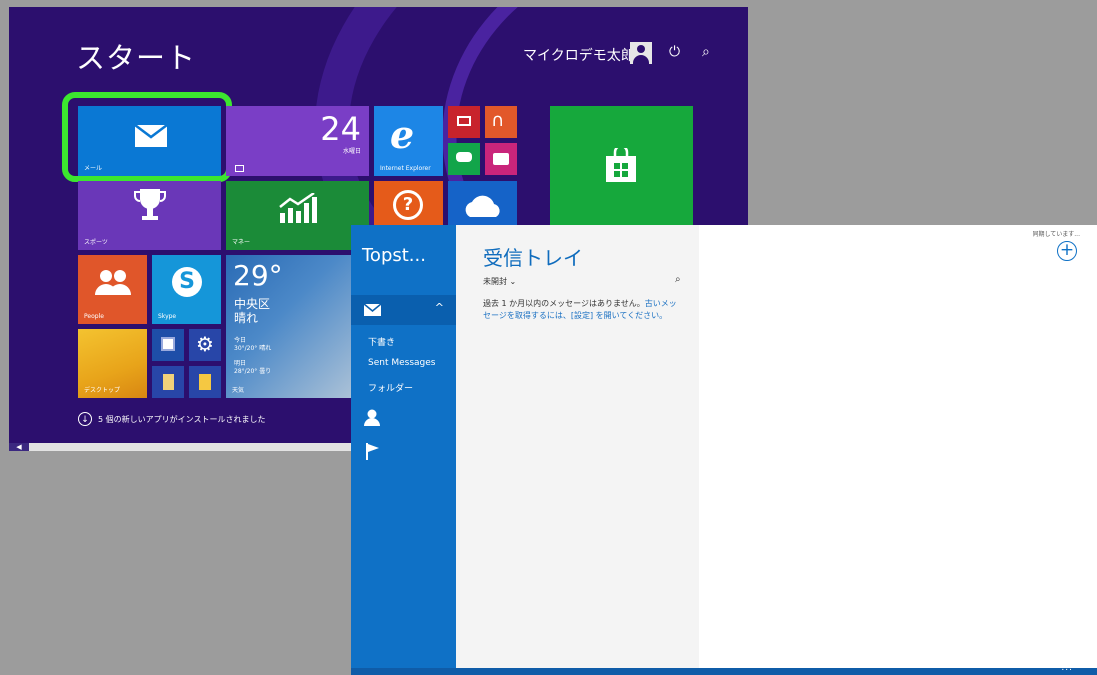 This screenshot has width=1097, height=675. I want to click on nav-mail-folder-toggle: ^, so click(403, 310).